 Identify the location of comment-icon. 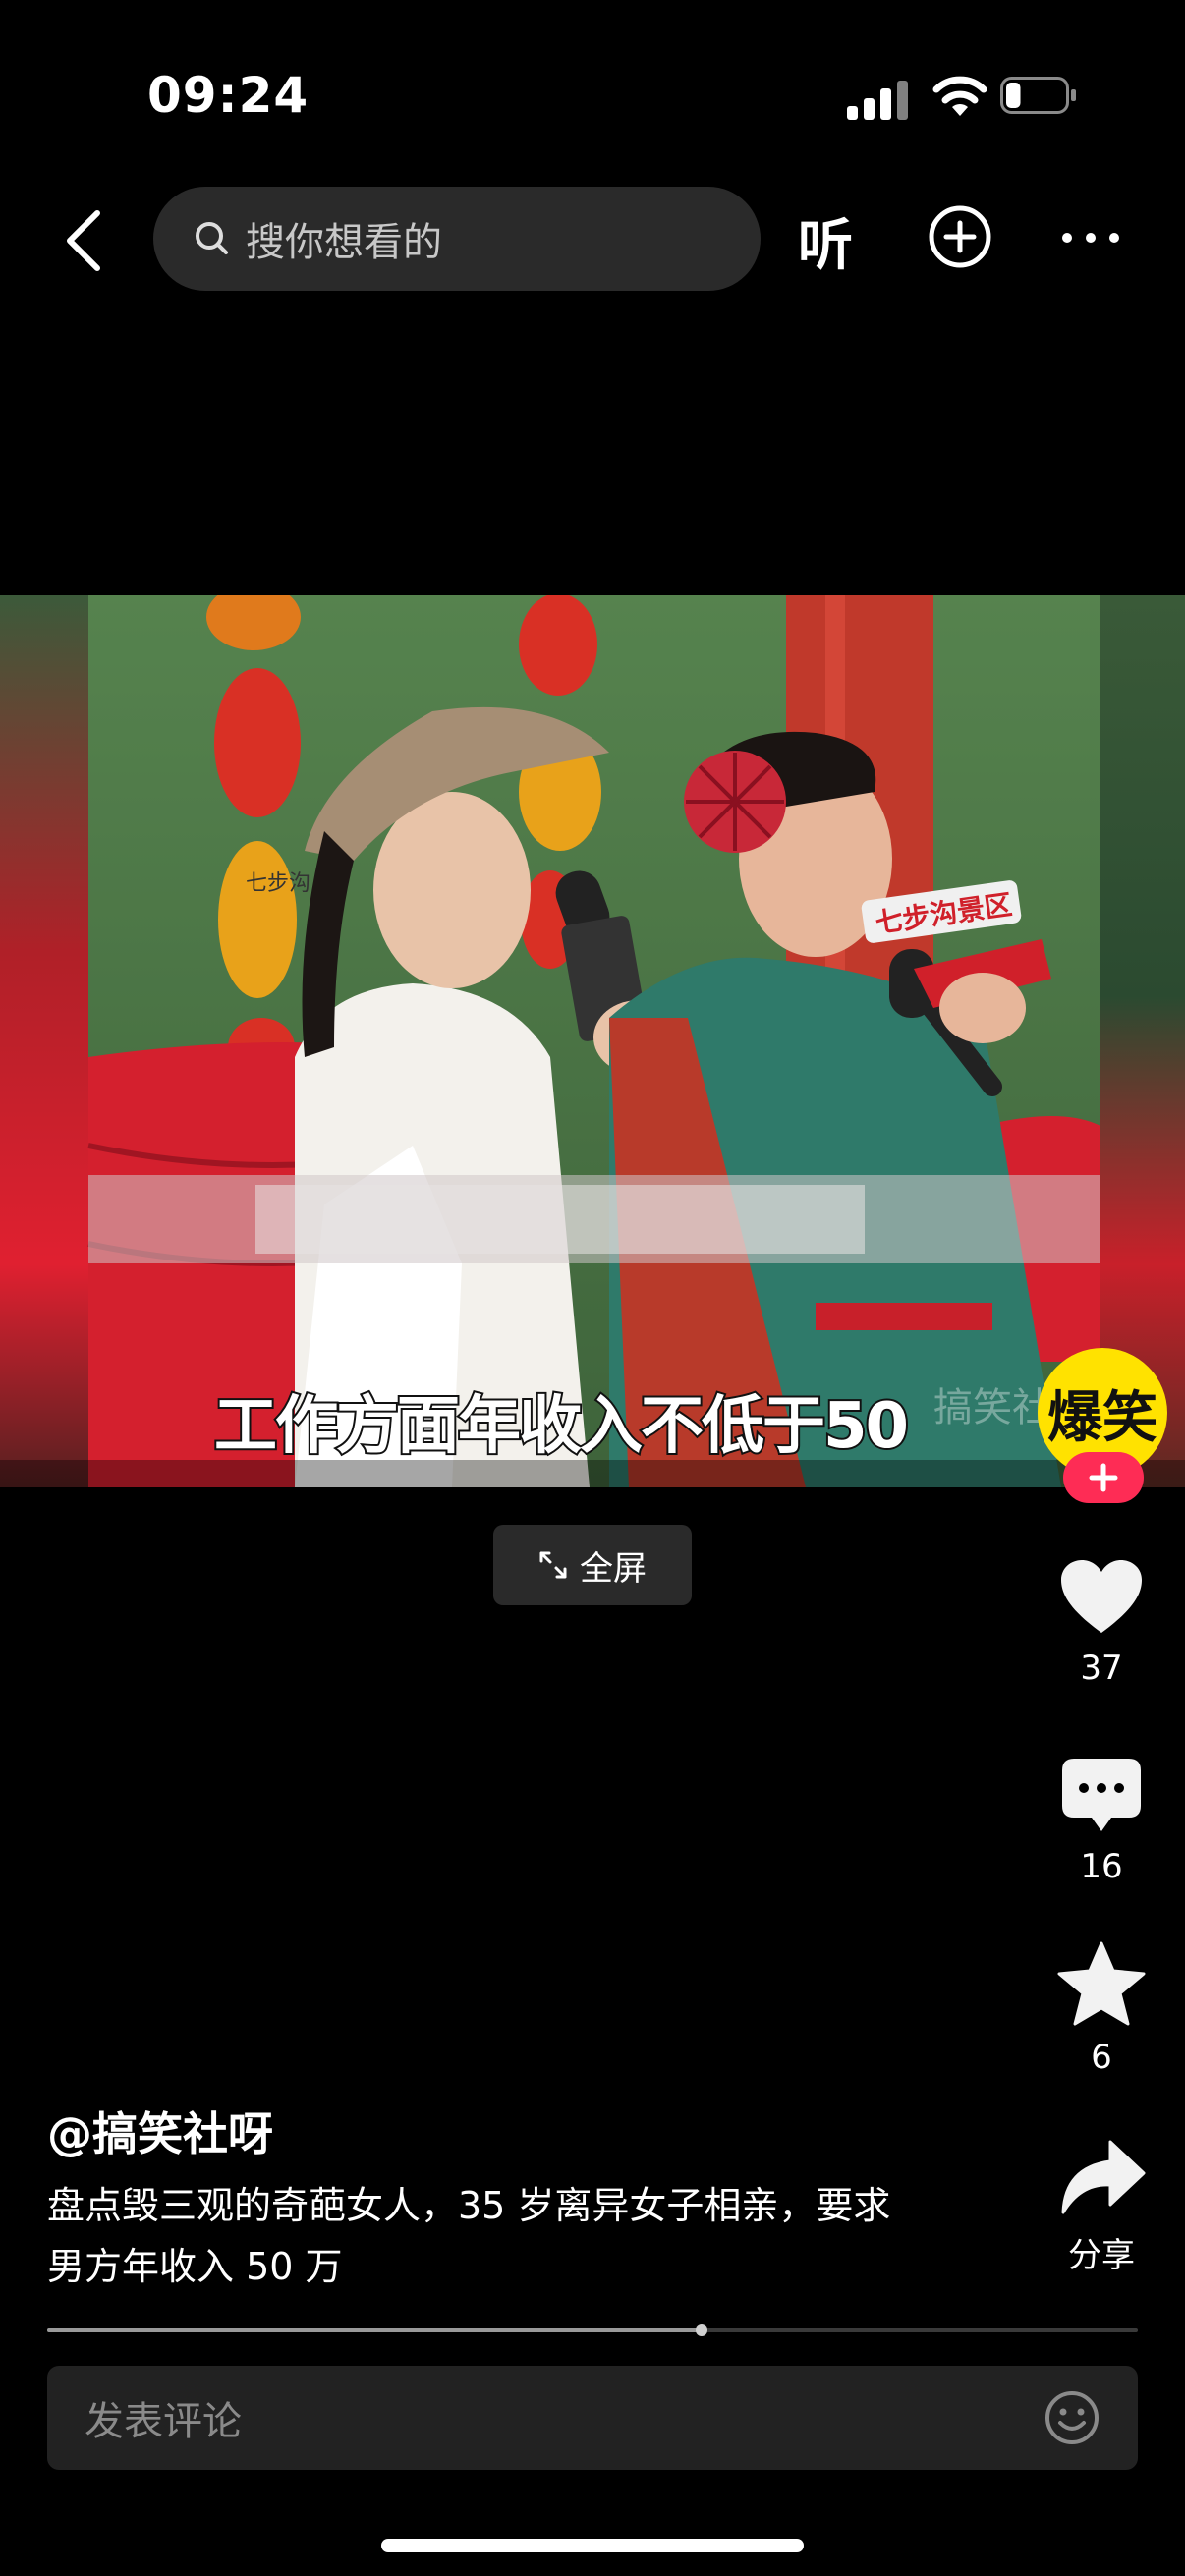
(1102, 1795).